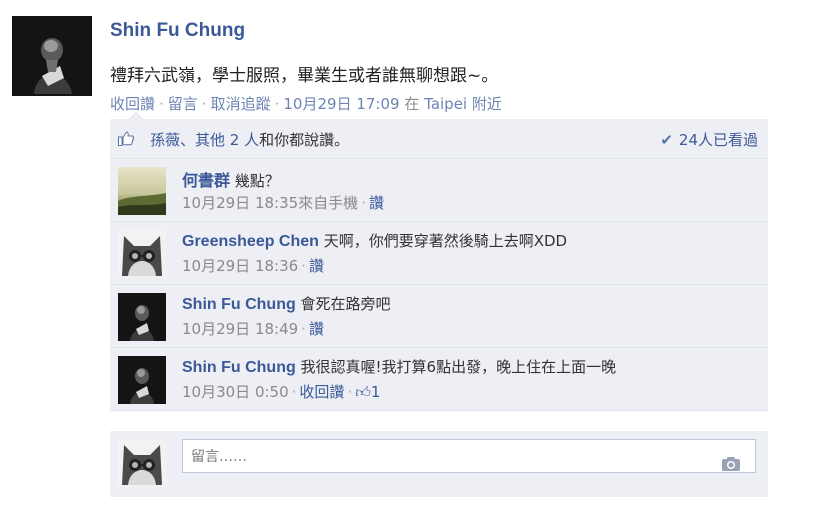 This screenshot has width=833, height=513. Describe the element at coordinates (718, 140) in the screenshot. I see `seen-count: 24人已看過` at that location.